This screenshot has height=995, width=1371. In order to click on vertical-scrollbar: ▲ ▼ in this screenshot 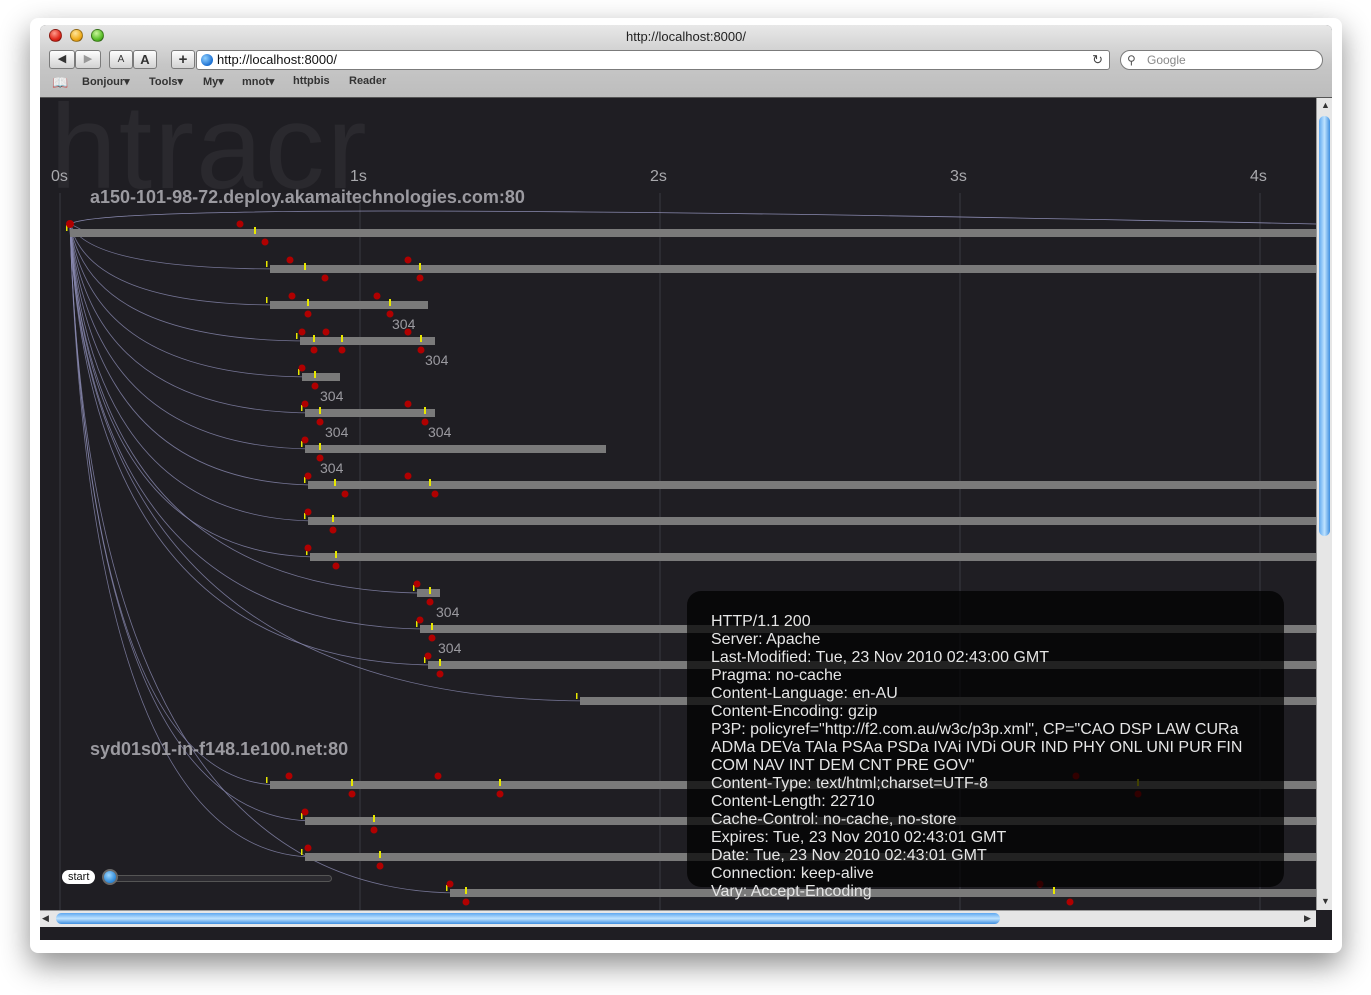, I will do `click(1324, 504)`.